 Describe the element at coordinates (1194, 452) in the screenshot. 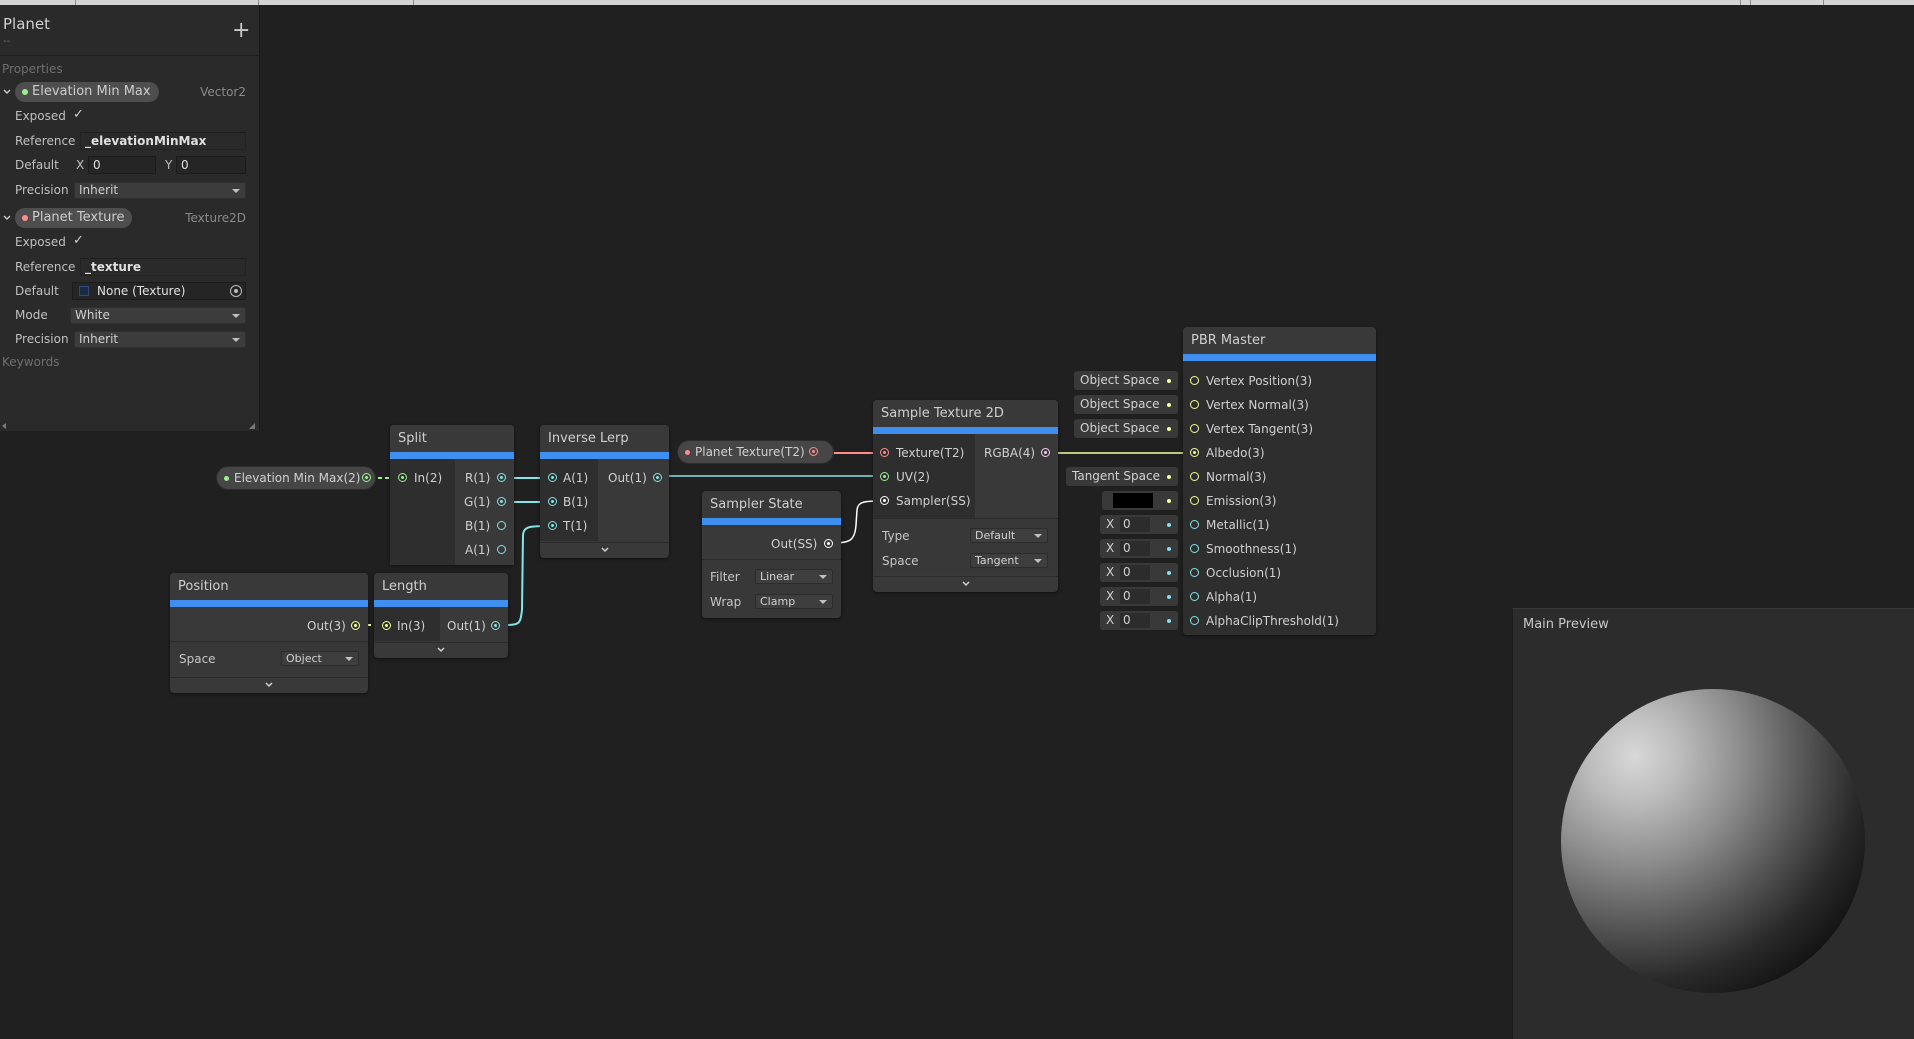

I see `albedo-port` at that location.